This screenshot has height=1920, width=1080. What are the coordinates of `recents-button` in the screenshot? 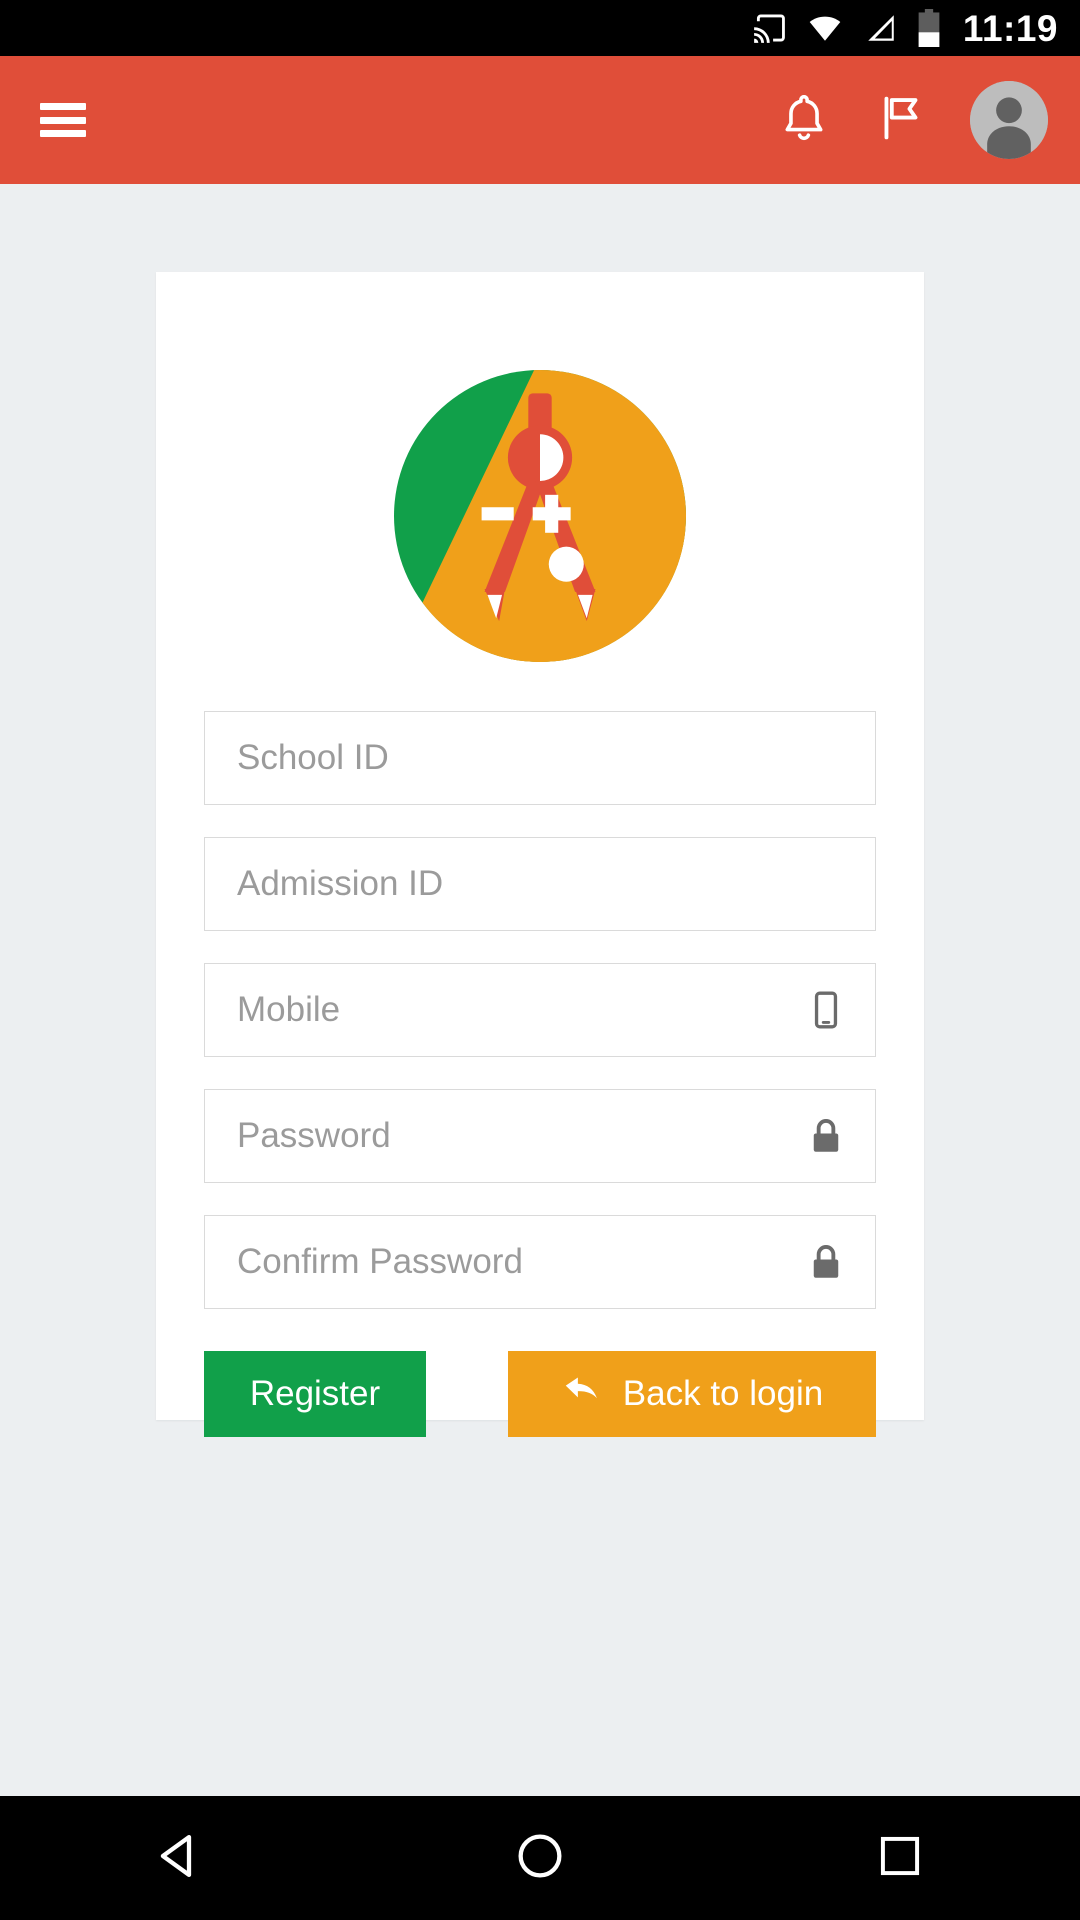 It's located at (900, 1858).